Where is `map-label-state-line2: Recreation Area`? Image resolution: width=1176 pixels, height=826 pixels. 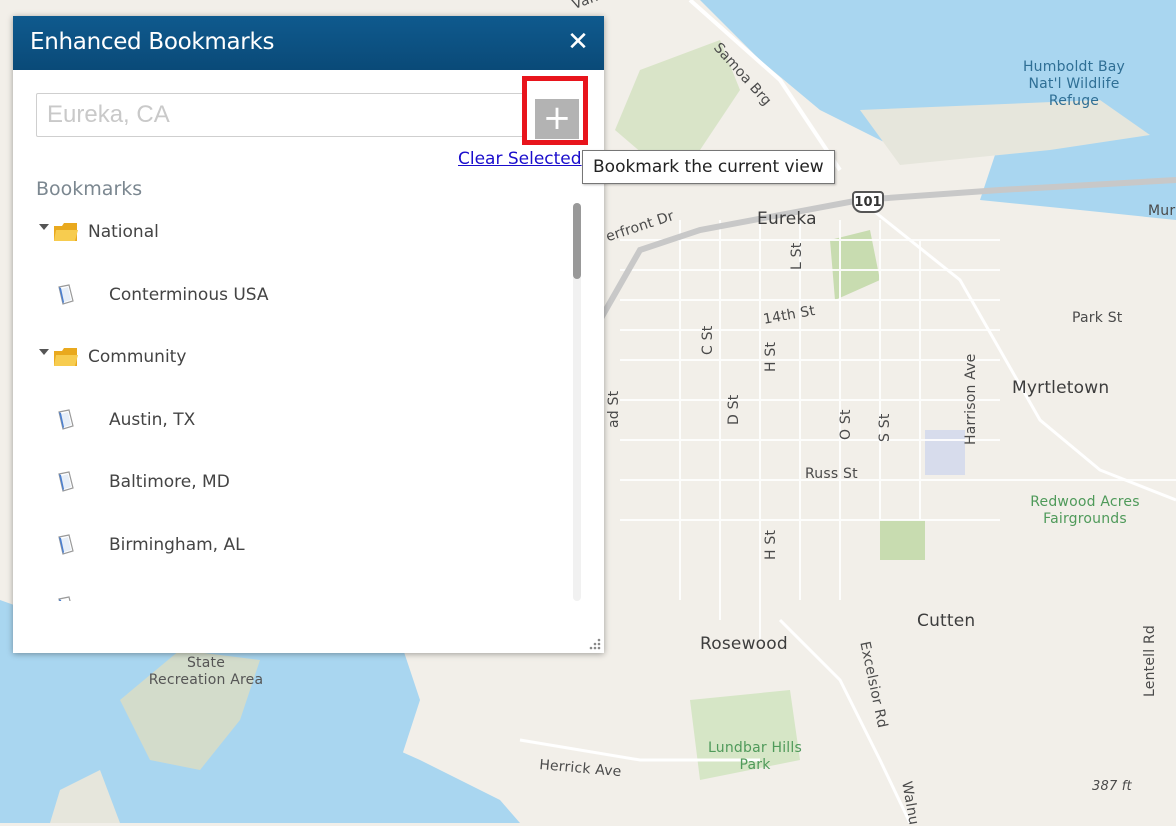
map-label-state-line2: Recreation Area is located at coordinates (206, 680).